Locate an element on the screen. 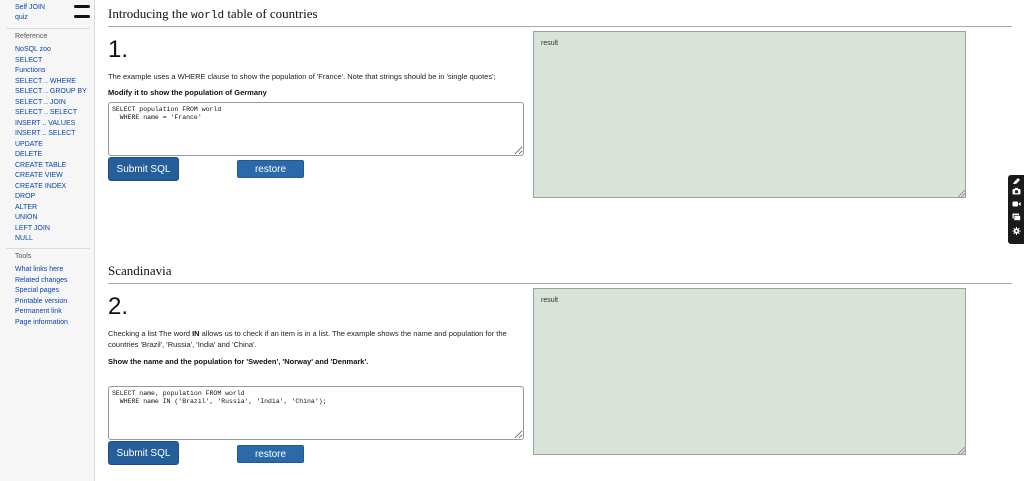  sidebar-link-nosql-zoo: NoSQL zoo is located at coordinates (33, 49).